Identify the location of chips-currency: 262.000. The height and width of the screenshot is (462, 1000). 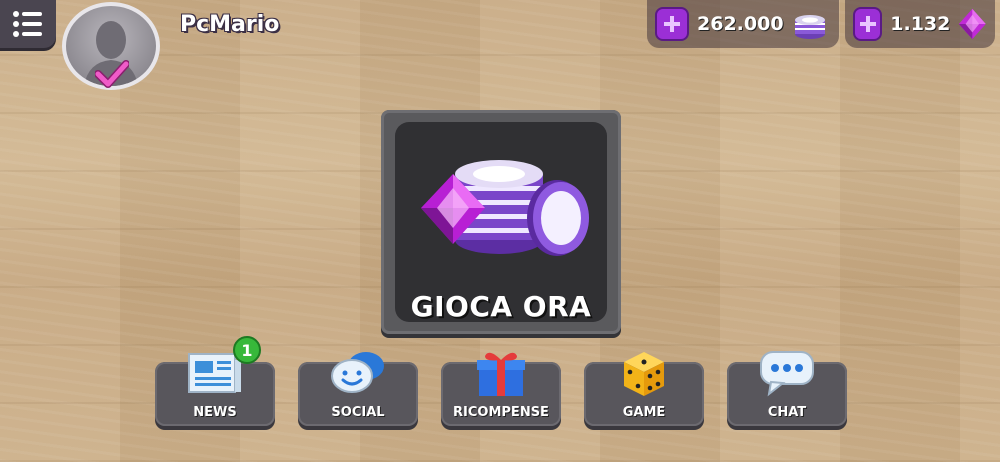
(743, 24).